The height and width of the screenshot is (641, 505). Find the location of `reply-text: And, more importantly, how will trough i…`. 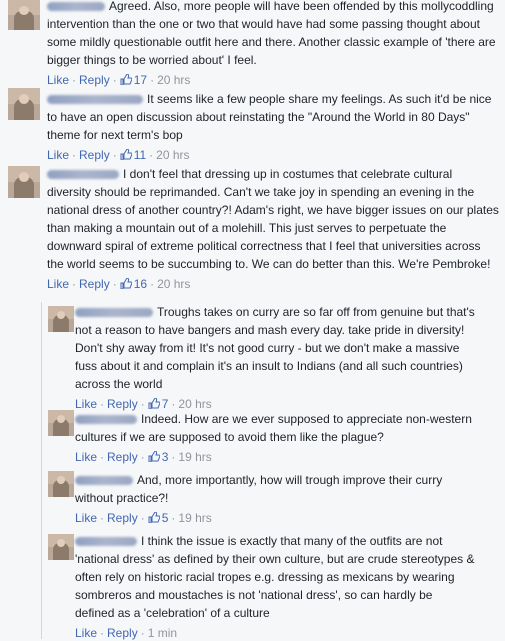

reply-text: And, more importantly, how will trough i… is located at coordinates (259, 489).